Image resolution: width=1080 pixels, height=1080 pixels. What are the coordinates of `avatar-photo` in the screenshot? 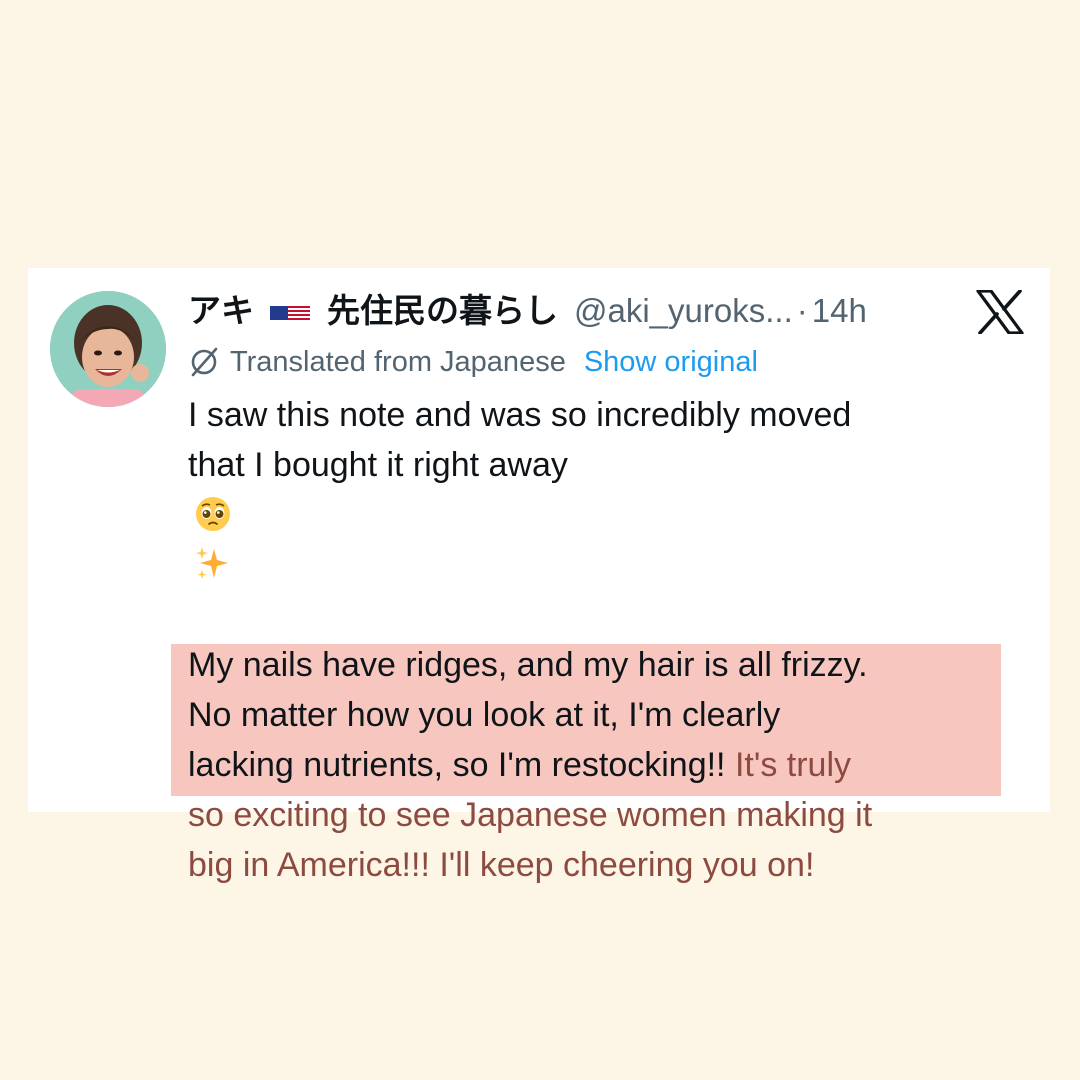 It's located at (108, 349).